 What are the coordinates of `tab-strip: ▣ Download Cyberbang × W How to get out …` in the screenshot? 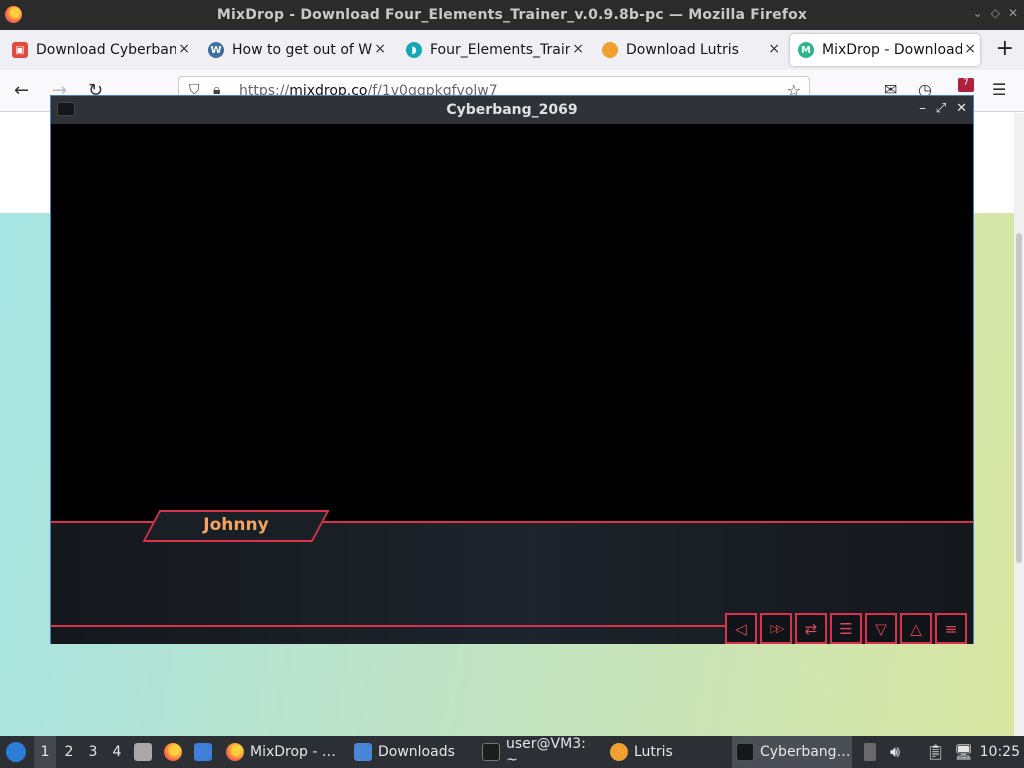 It's located at (512, 50).